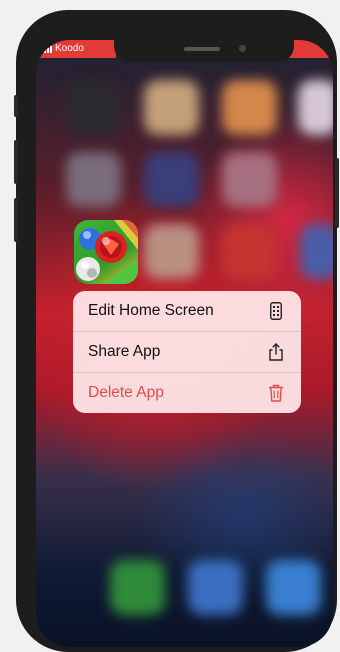  What do you see at coordinates (187, 392) in the screenshot?
I see `delete-app-menu-item: Delete App` at bounding box center [187, 392].